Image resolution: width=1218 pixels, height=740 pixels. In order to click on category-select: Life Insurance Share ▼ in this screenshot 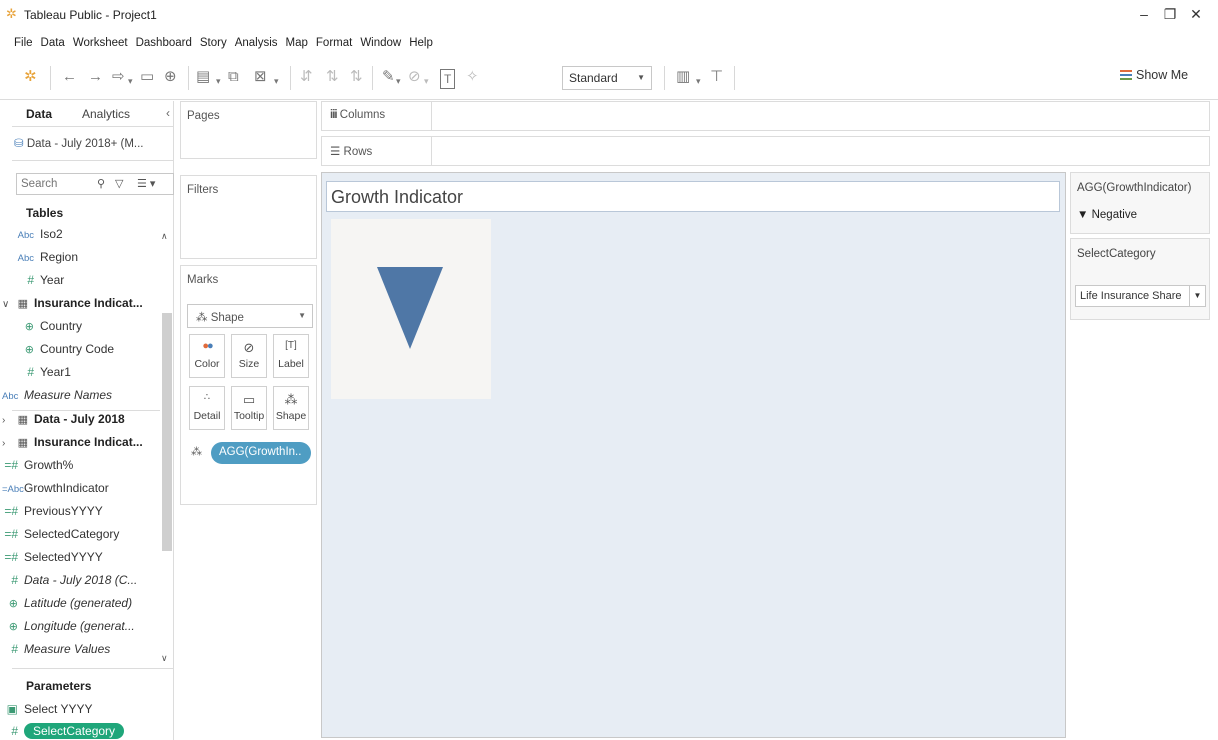, I will do `click(1140, 296)`.